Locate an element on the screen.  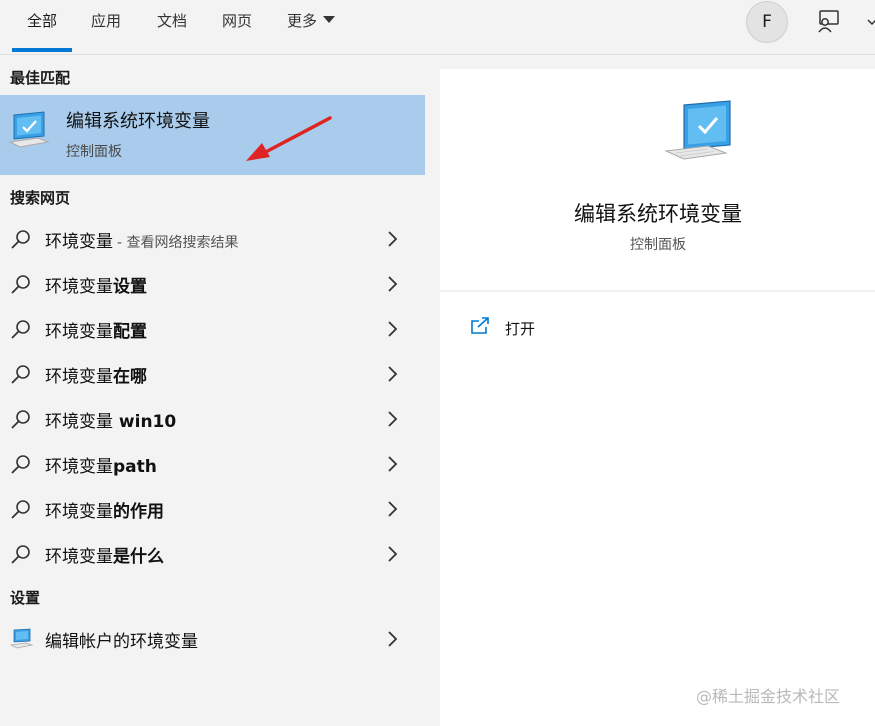
tab-documents: 文档 is located at coordinates (172, 27).